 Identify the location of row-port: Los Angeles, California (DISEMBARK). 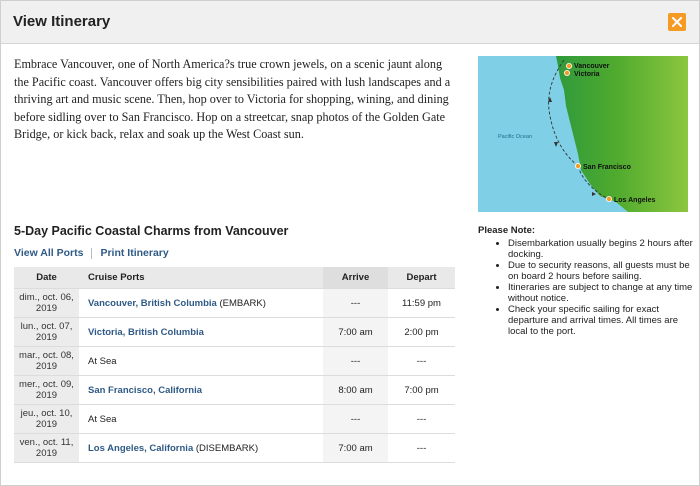
(201, 448).